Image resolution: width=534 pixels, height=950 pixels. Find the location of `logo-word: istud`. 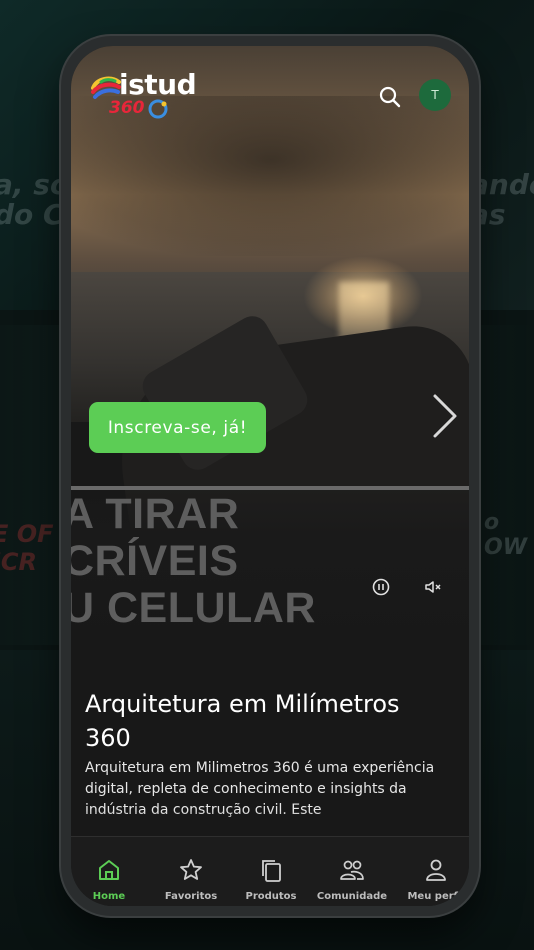

logo-word: istud is located at coordinates (158, 84).